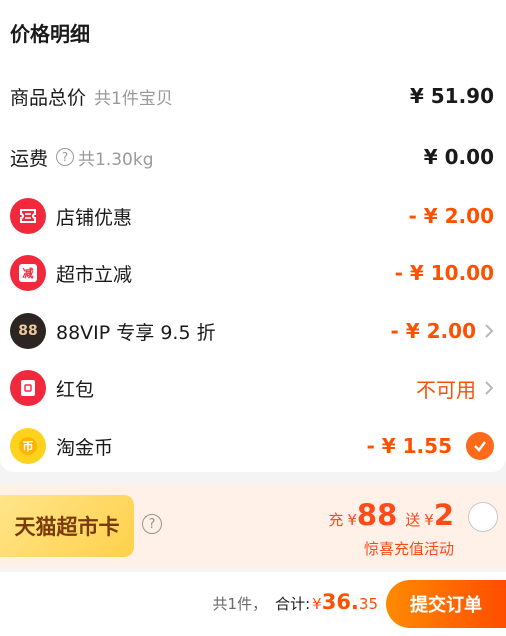 The height and width of the screenshot is (636, 506). Describe the element at coordinates (451, 96) in the screenshot. I see `goods-total-amount: ¥ 51.90` at that location.